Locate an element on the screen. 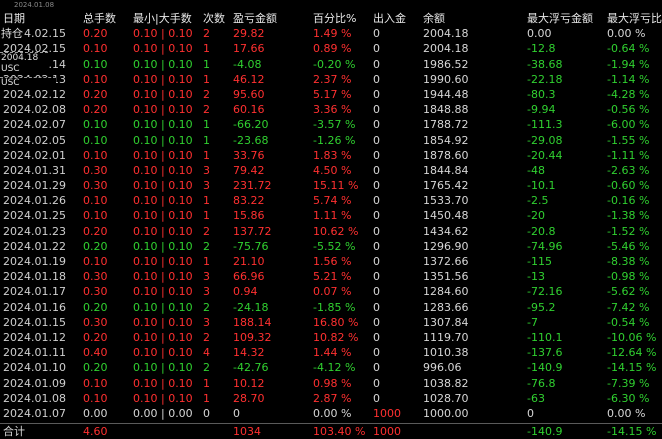 This screenshot has width=662, height=439. row-percent: 3.36 % is located at coordinates (332, 110).